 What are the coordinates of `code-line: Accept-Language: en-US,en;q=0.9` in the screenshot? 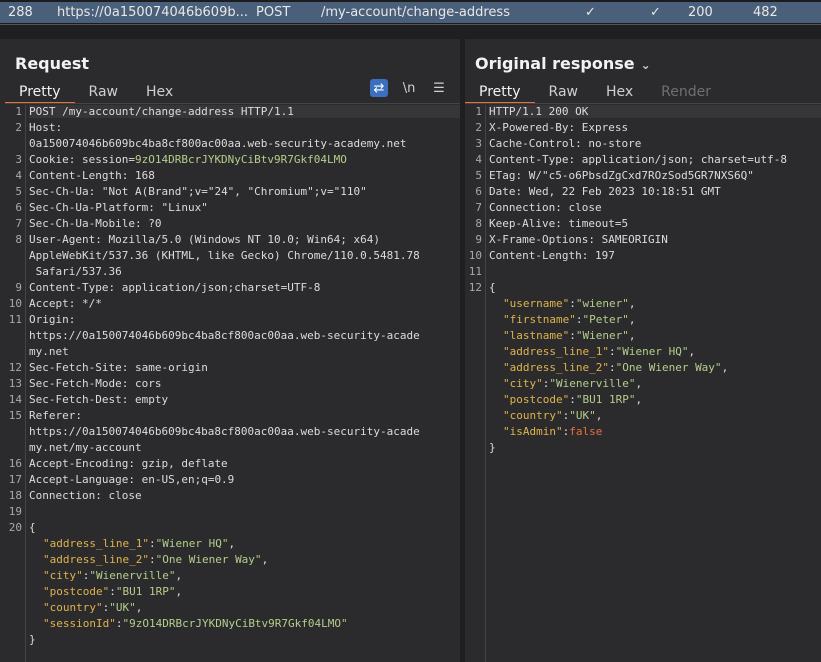 It's located at (131, 479).